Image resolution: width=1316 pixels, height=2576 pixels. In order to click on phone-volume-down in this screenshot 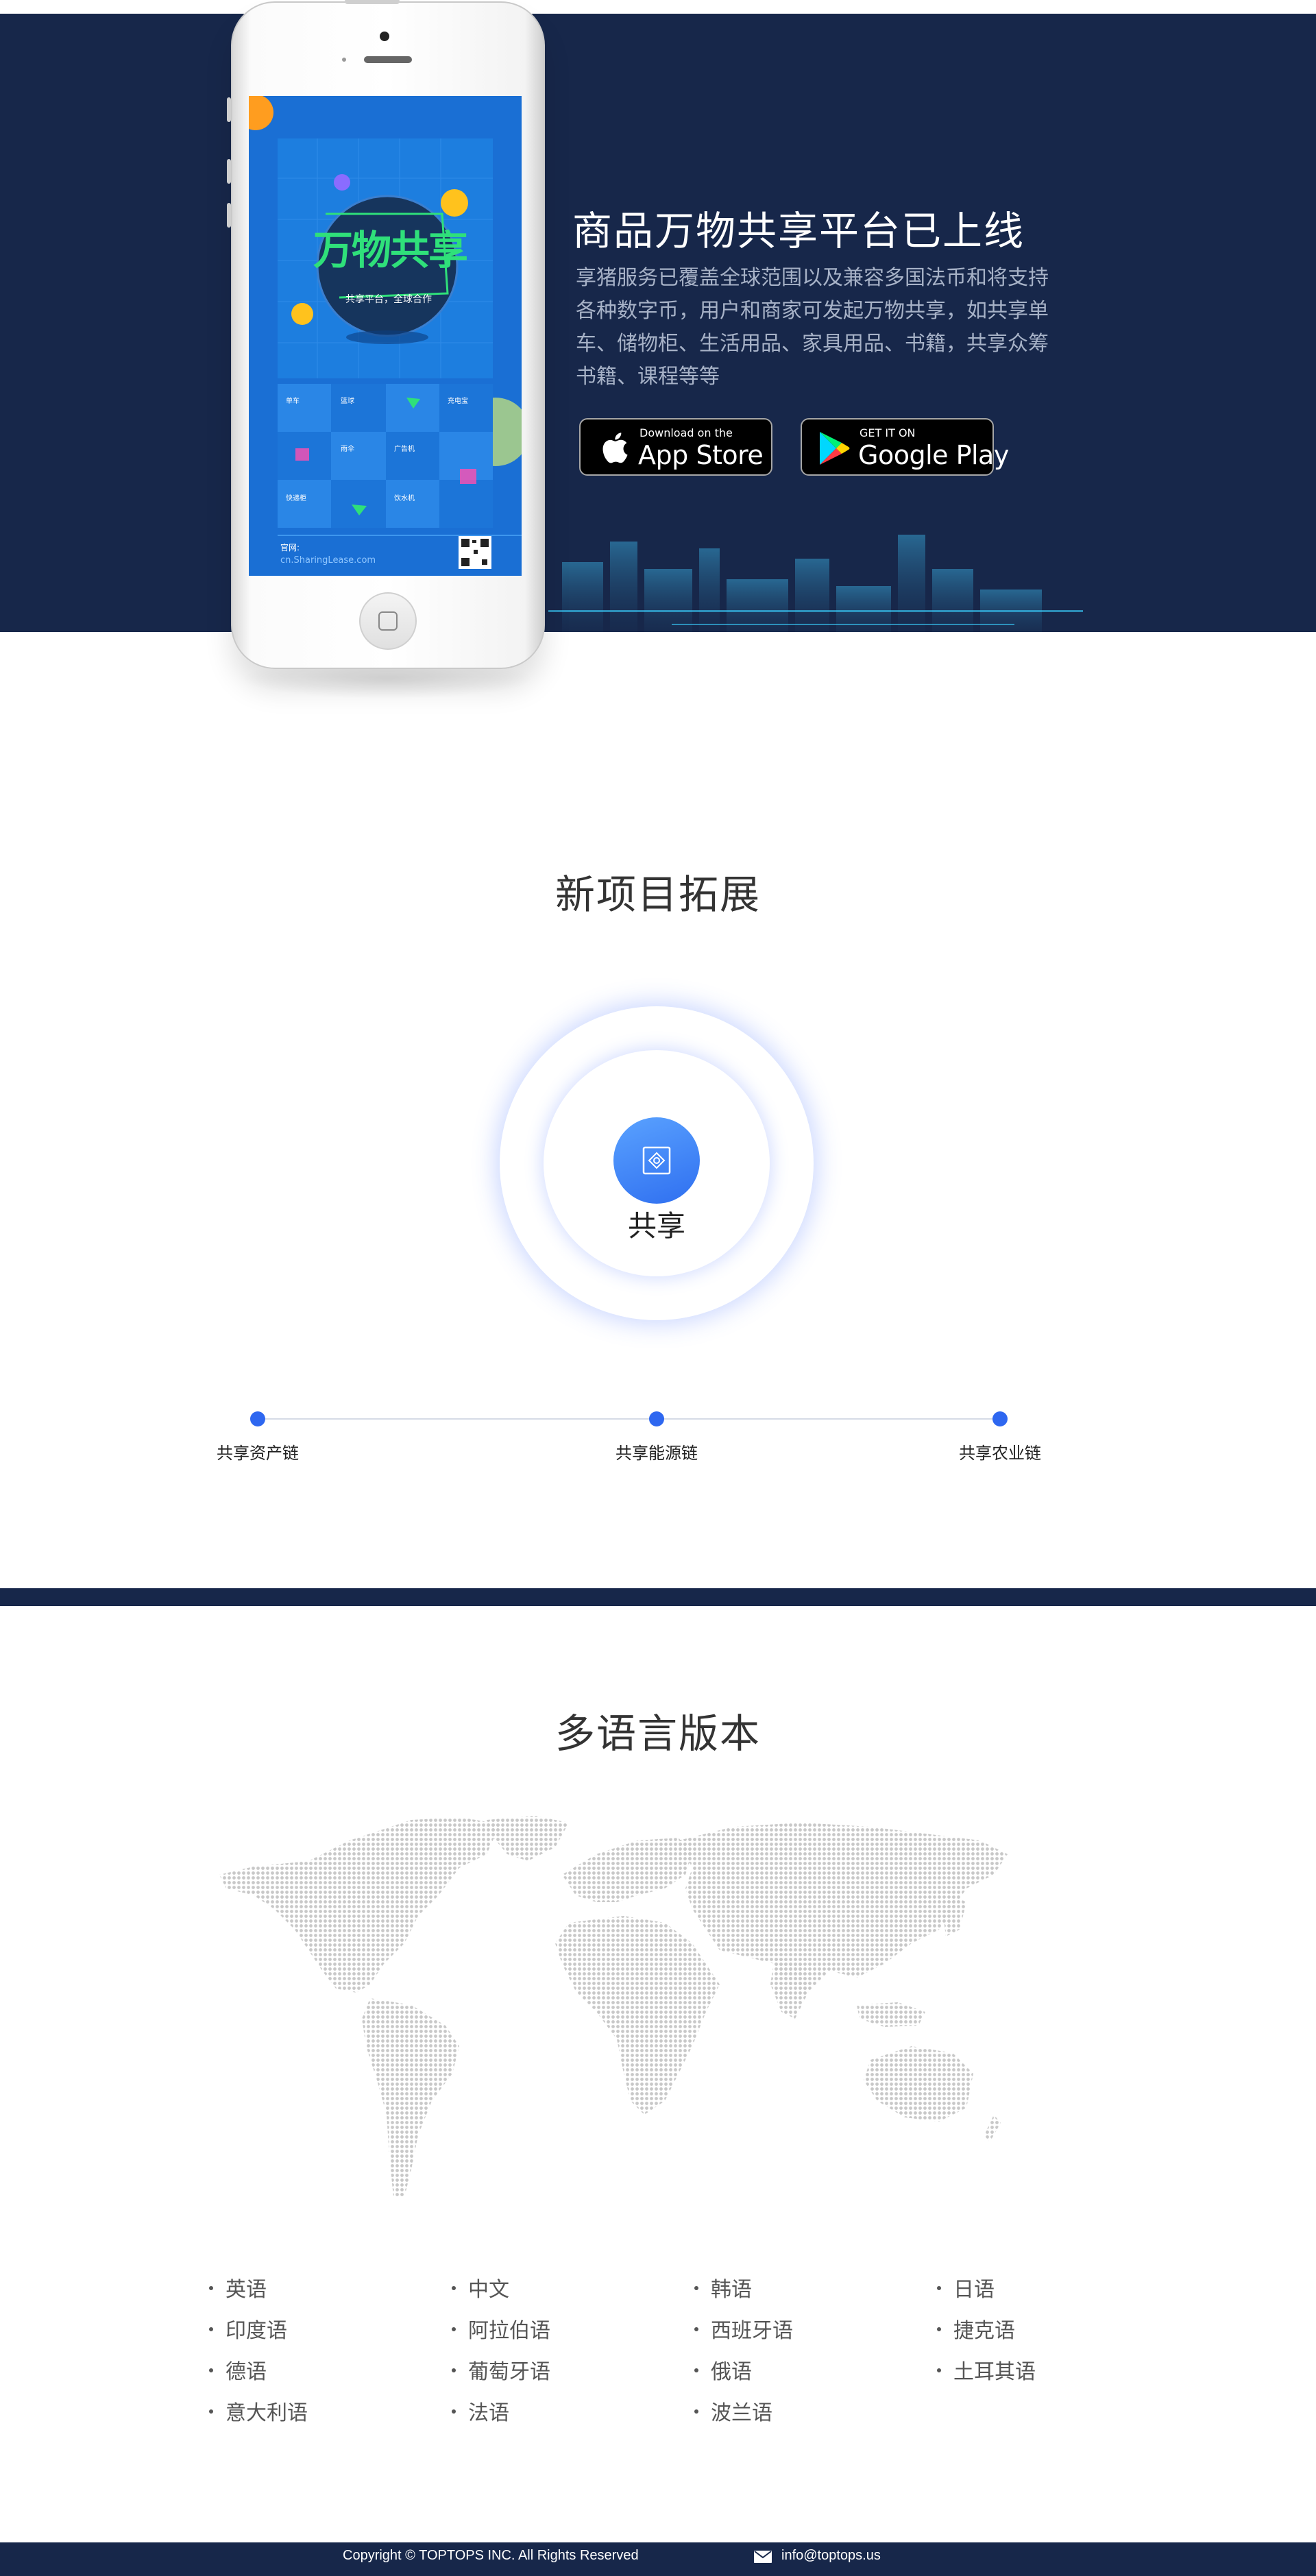, I will do `click(229, 215)`.